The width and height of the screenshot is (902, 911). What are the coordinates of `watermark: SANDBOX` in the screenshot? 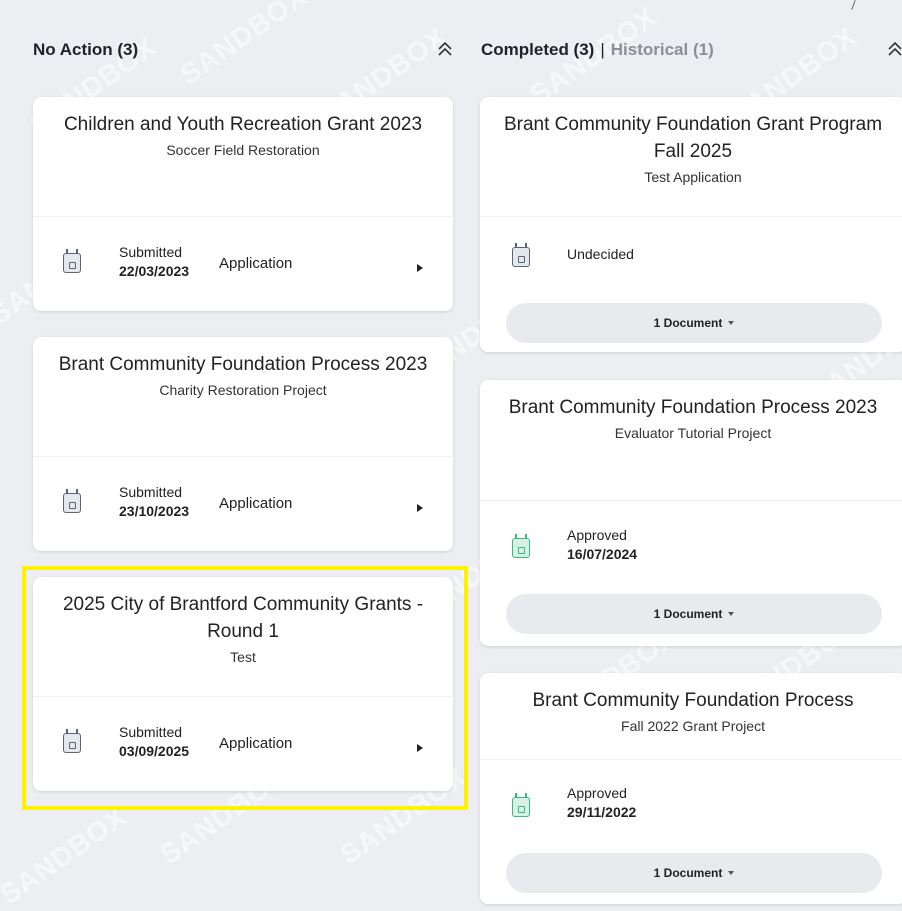 It's located at (66, 855).